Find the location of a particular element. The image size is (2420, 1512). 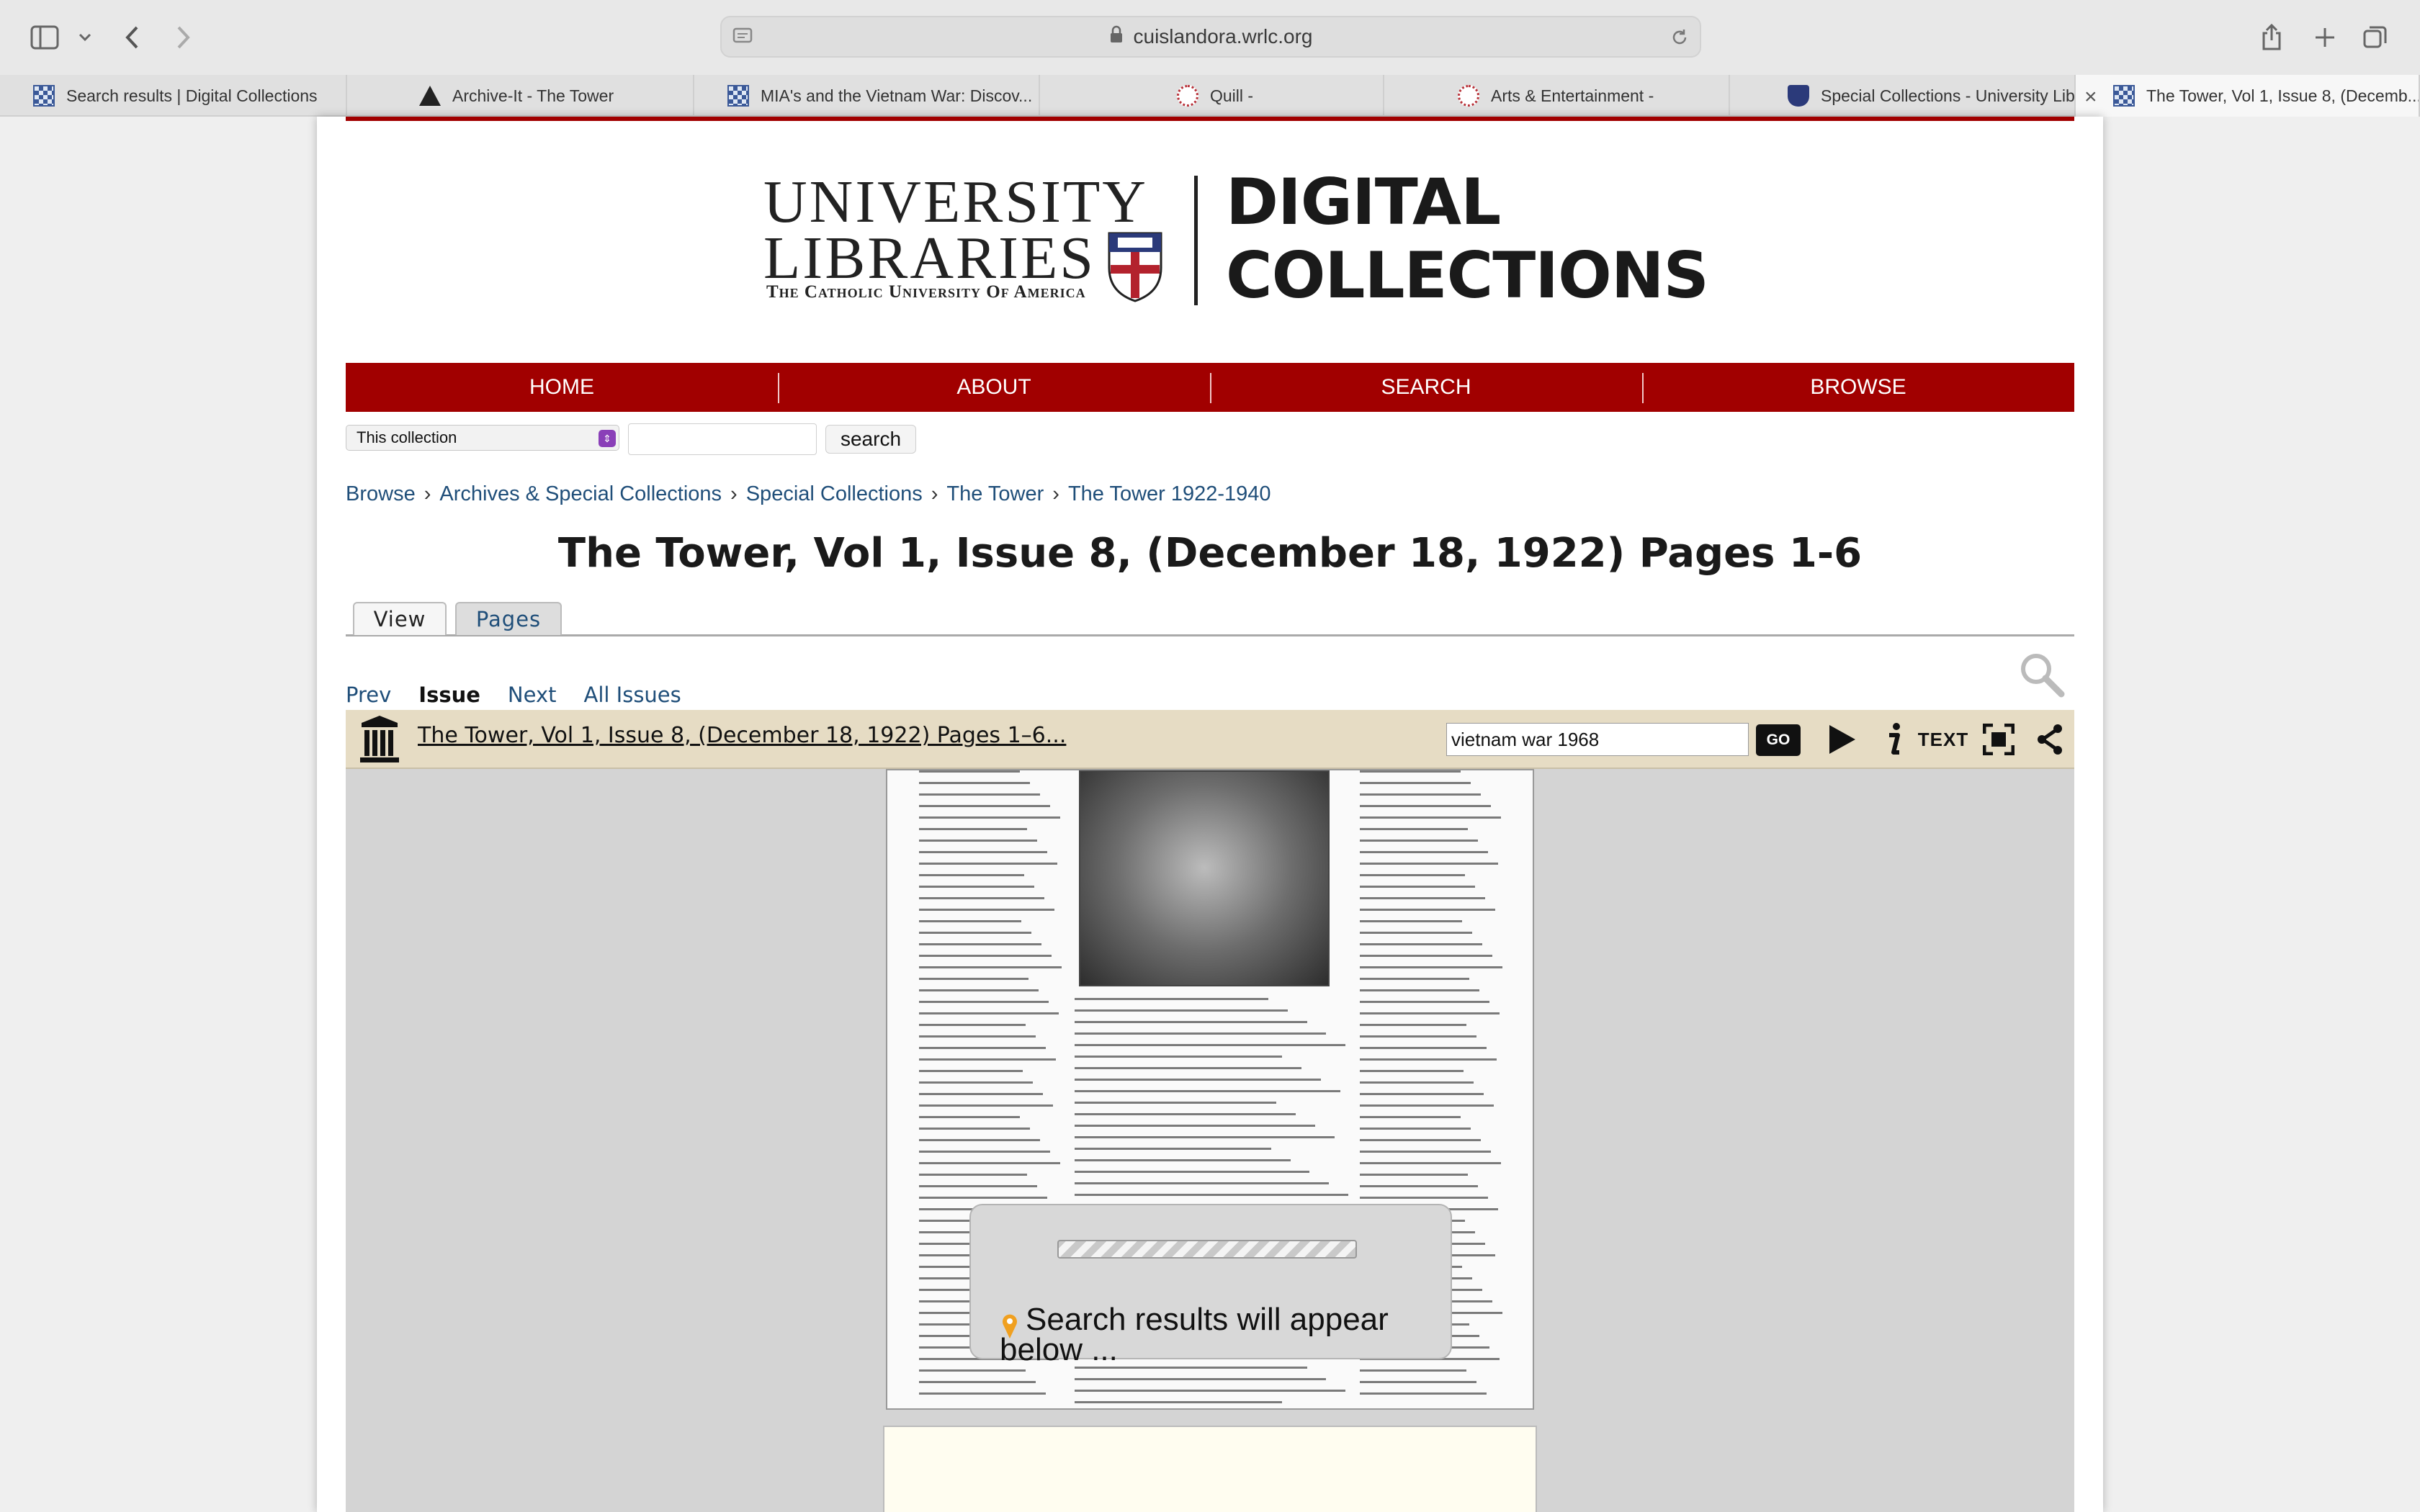

bookreader-search-input: vietnam war 1968 is located at coordinates (1597, 739).